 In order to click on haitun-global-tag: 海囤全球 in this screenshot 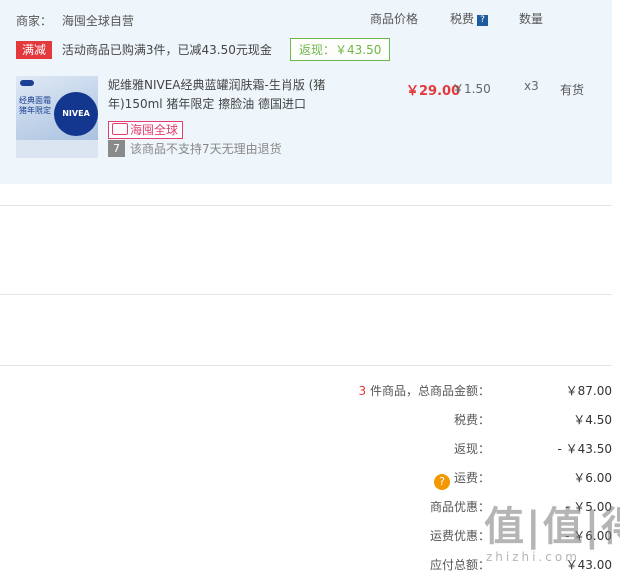, I will do `click(146, 130)`.